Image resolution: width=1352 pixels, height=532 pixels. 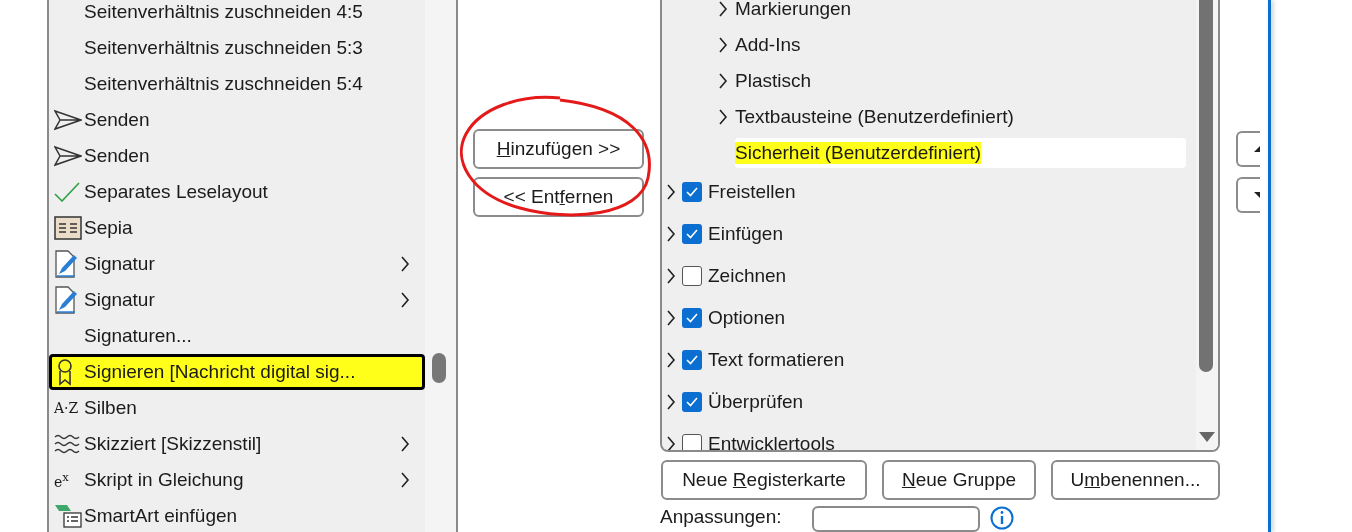 I want to click on remove-button: << Entfernen, so click(x=558, y=197).